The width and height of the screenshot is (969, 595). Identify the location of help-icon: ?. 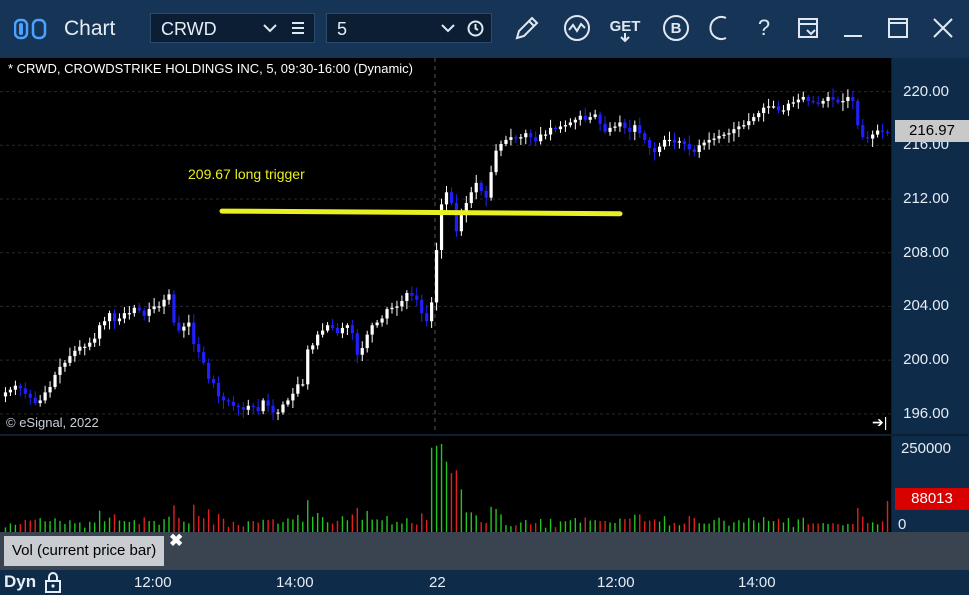
(764, 27).